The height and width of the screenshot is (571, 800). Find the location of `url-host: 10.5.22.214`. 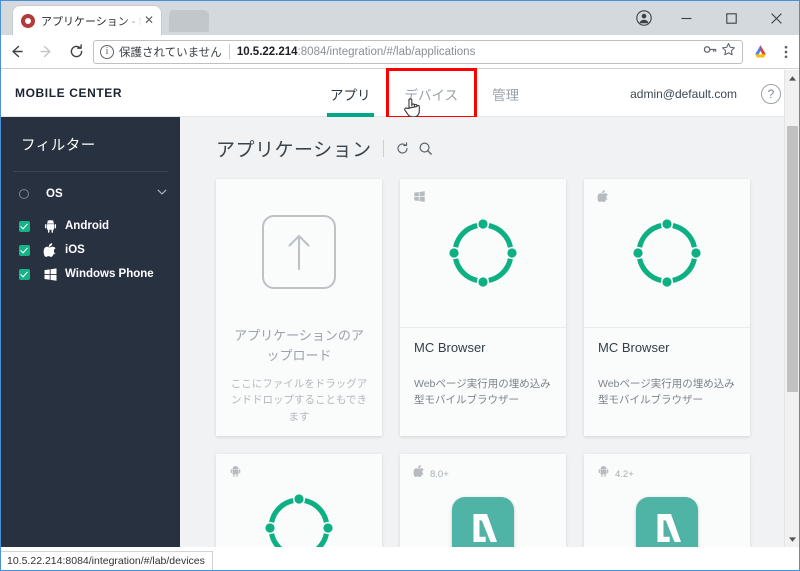

url-host: 10.5.22.214 is located at coordinates (267, 51).